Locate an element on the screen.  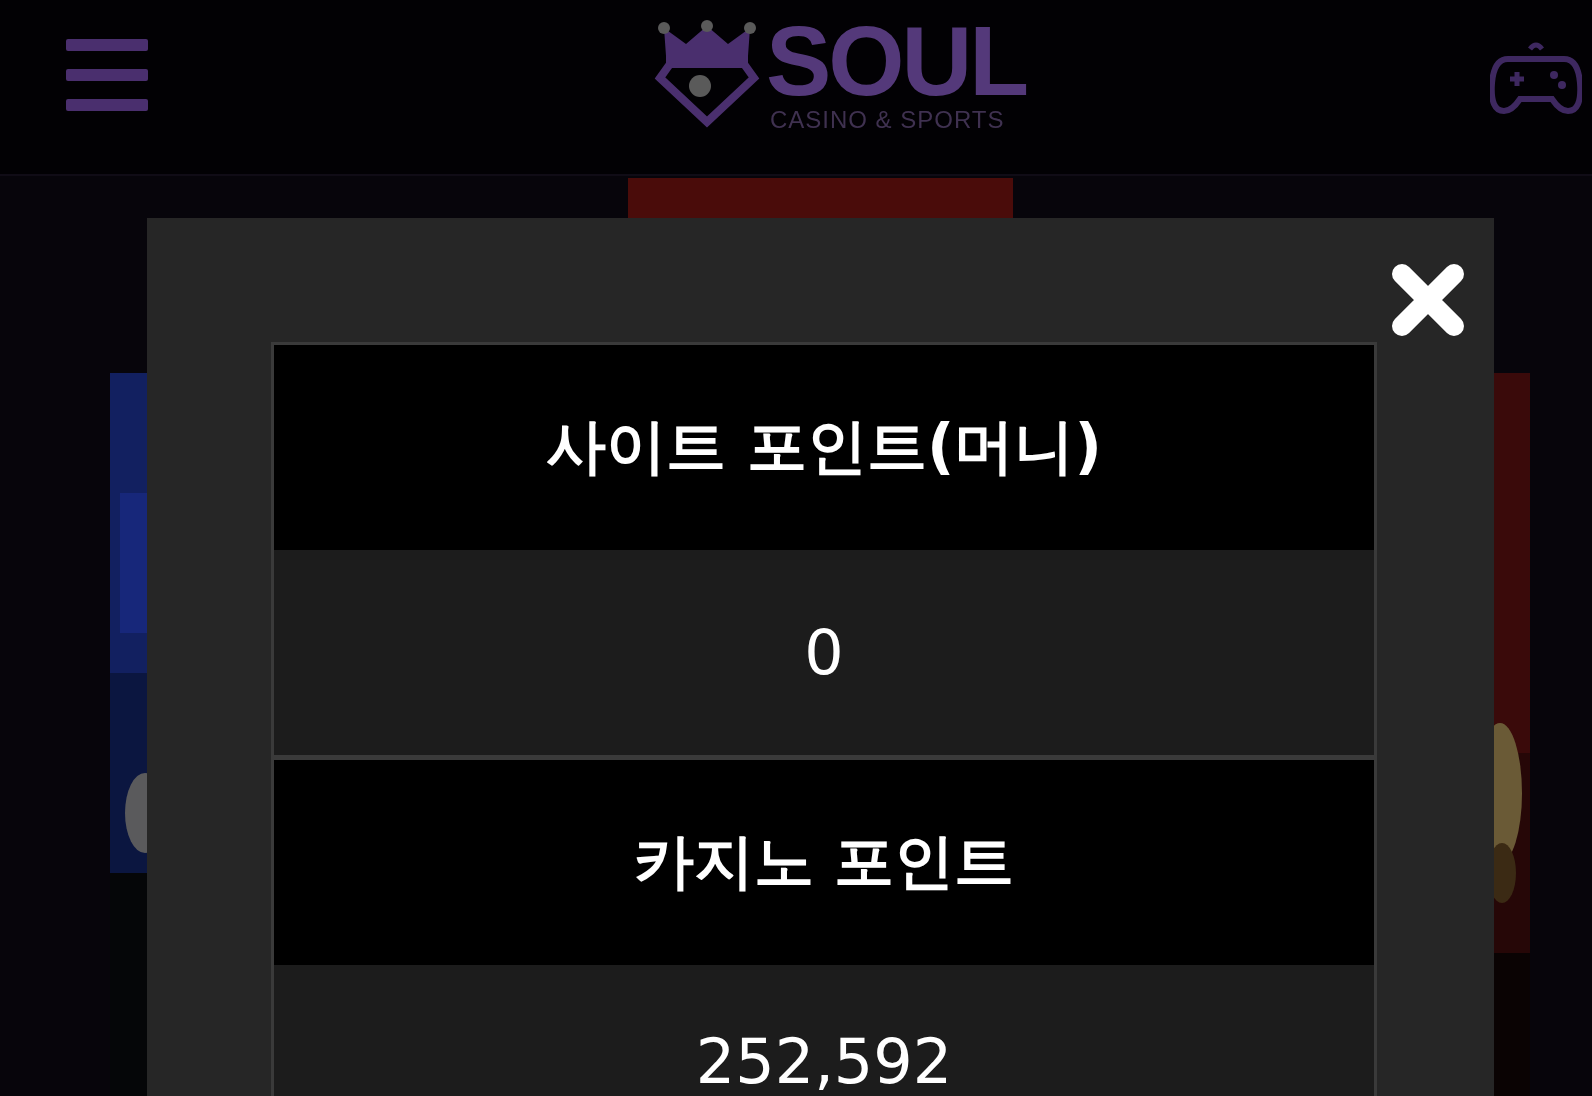
logo-wordmark: SOUL is located at coordinates (896, 61).